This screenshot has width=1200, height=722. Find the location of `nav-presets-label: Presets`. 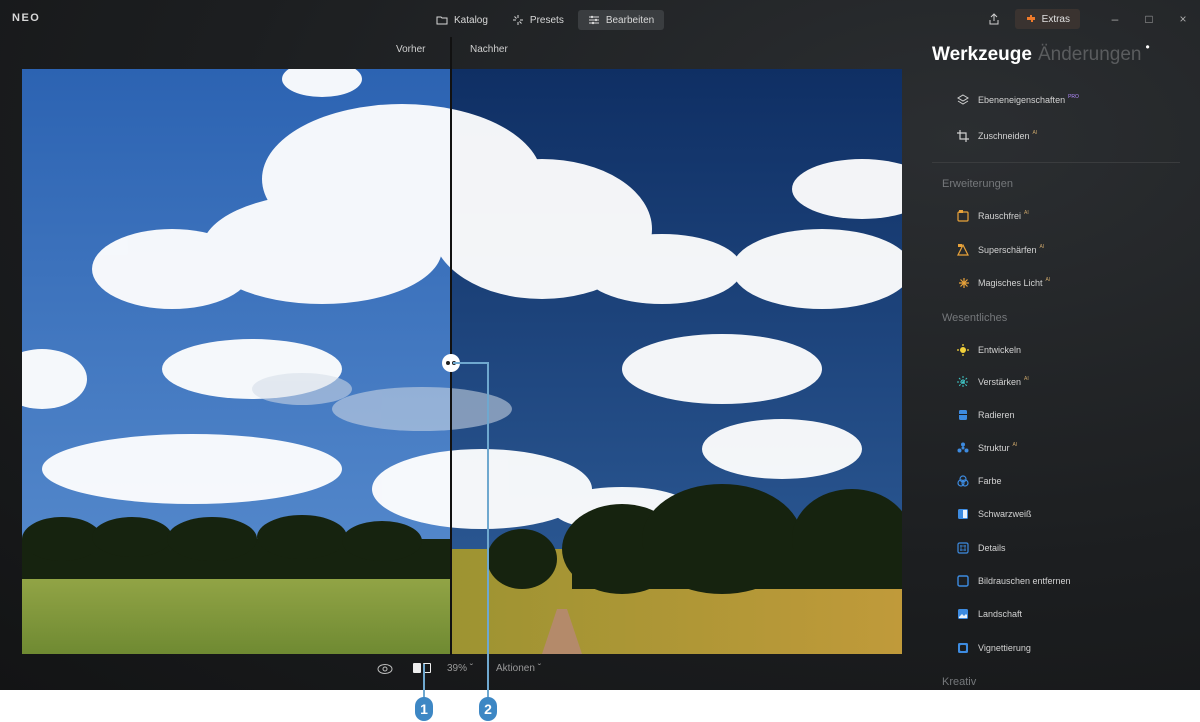

nav-presets-label: Presets is located at coordinates (546, 20).